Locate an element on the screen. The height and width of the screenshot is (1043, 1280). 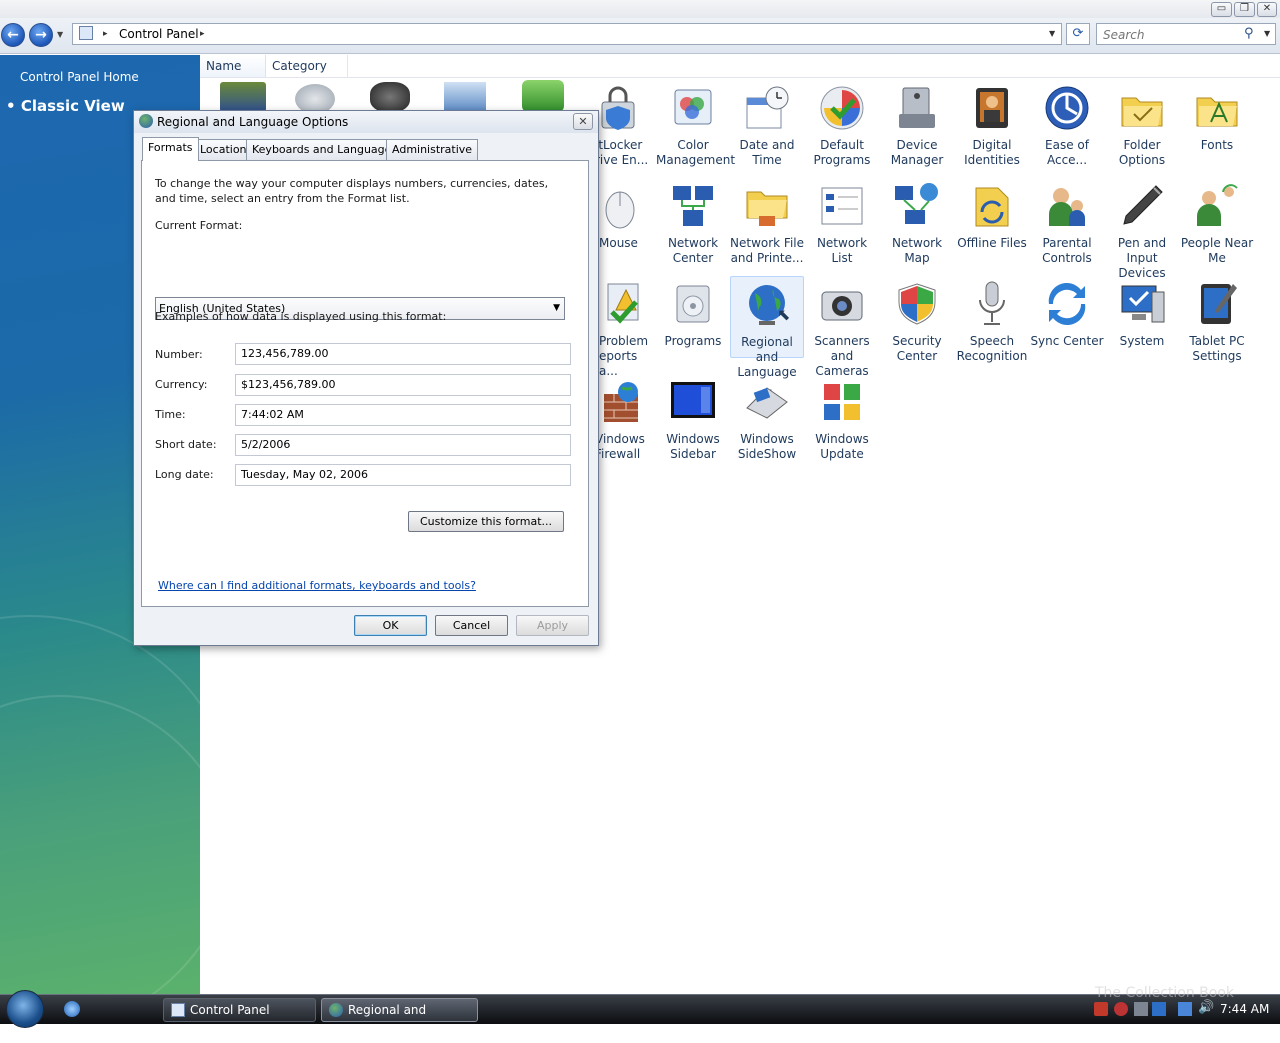
problem-reports-icon is located at coordinates (618, 304).